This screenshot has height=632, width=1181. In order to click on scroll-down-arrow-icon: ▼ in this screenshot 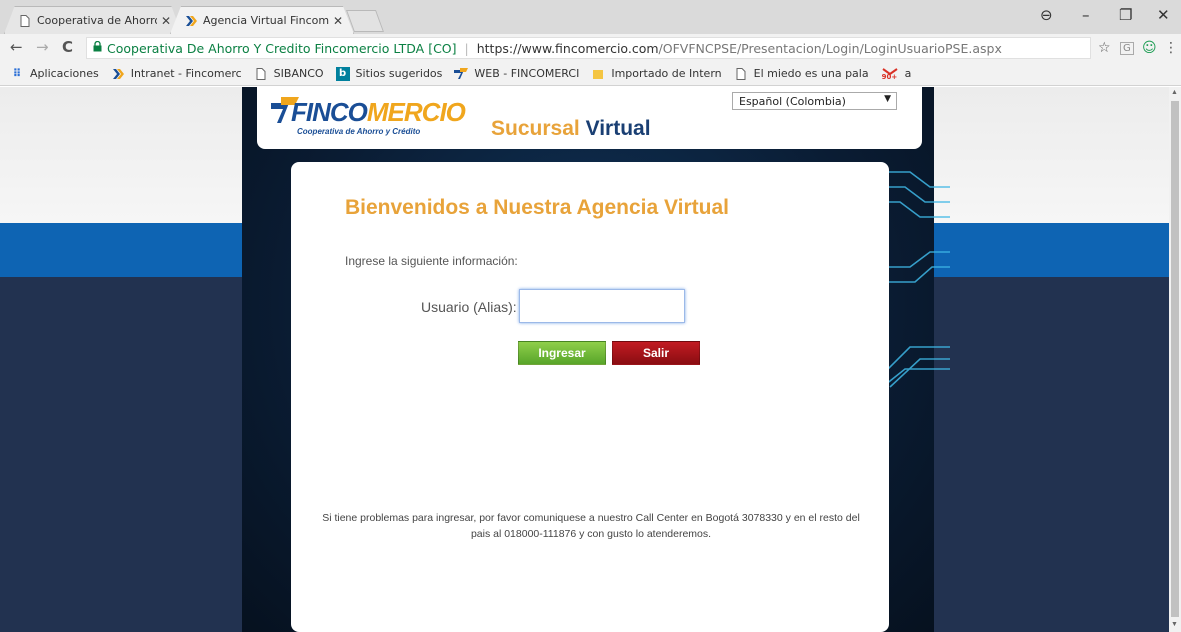, I will do `click(1174, 624)`.